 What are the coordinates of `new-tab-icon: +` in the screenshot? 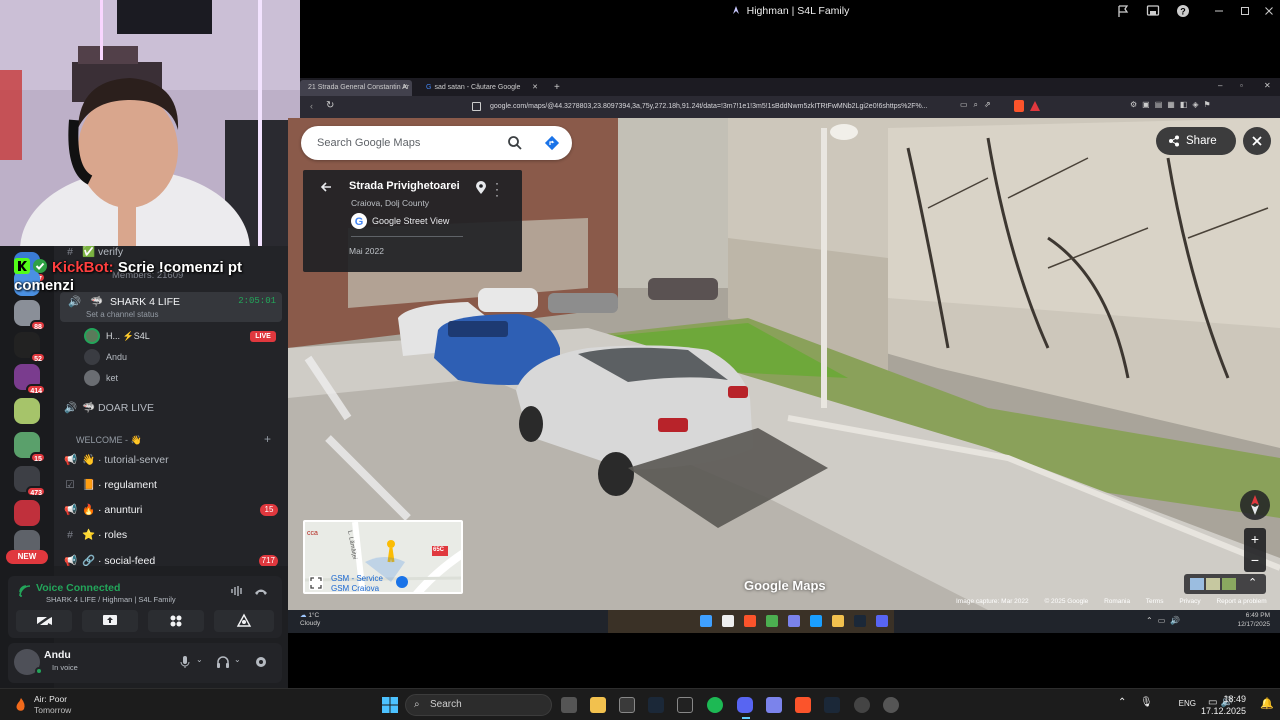 It's located at (554, 88).